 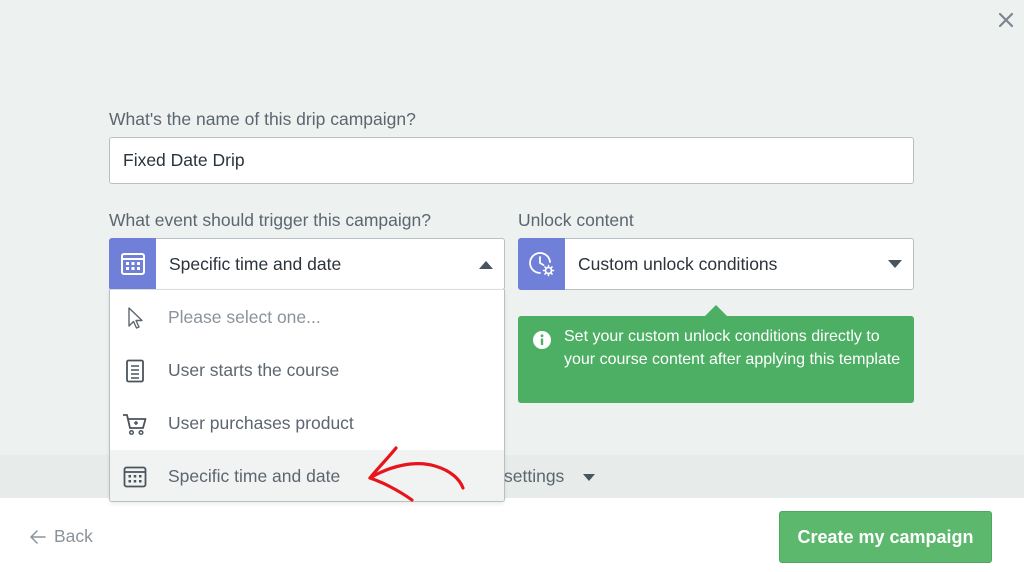 What do you see at coordinates (261, 423) in the screenshot?
I see `option-label: User purchases product` at bounding box center [261, 423].